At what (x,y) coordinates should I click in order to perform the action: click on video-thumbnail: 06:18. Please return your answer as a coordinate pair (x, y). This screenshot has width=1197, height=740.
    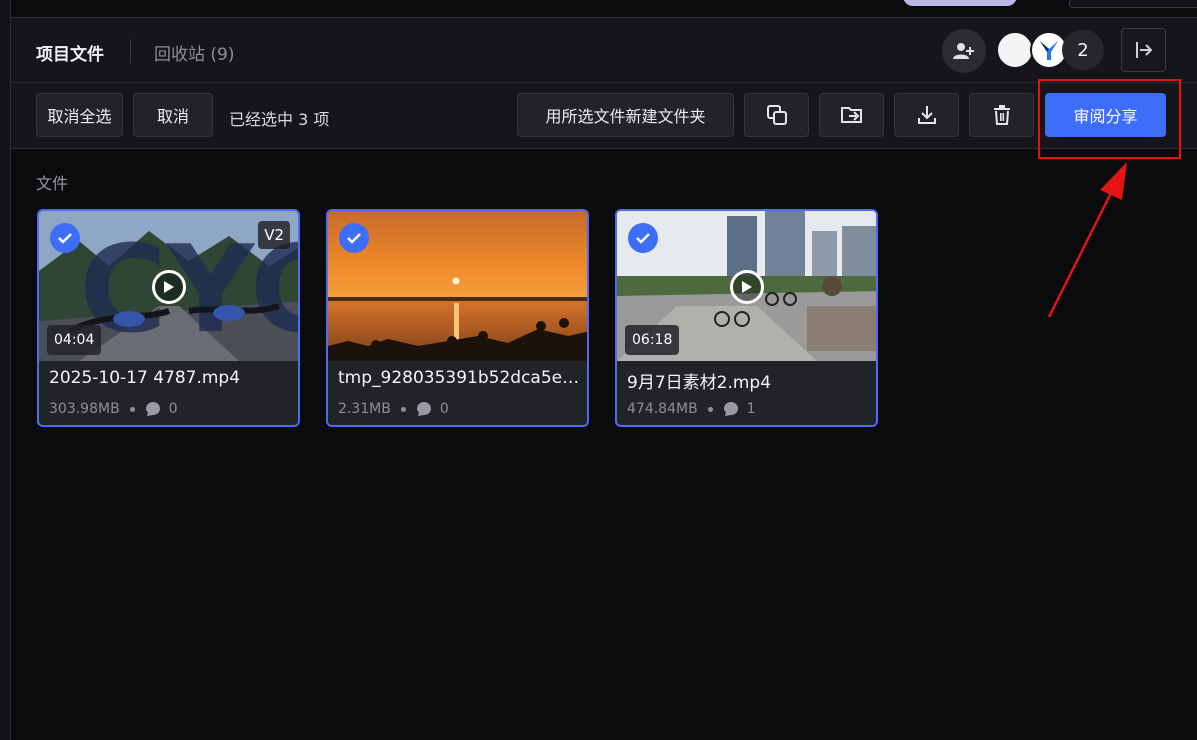
    Looking at the image, I should click on (746, 286).